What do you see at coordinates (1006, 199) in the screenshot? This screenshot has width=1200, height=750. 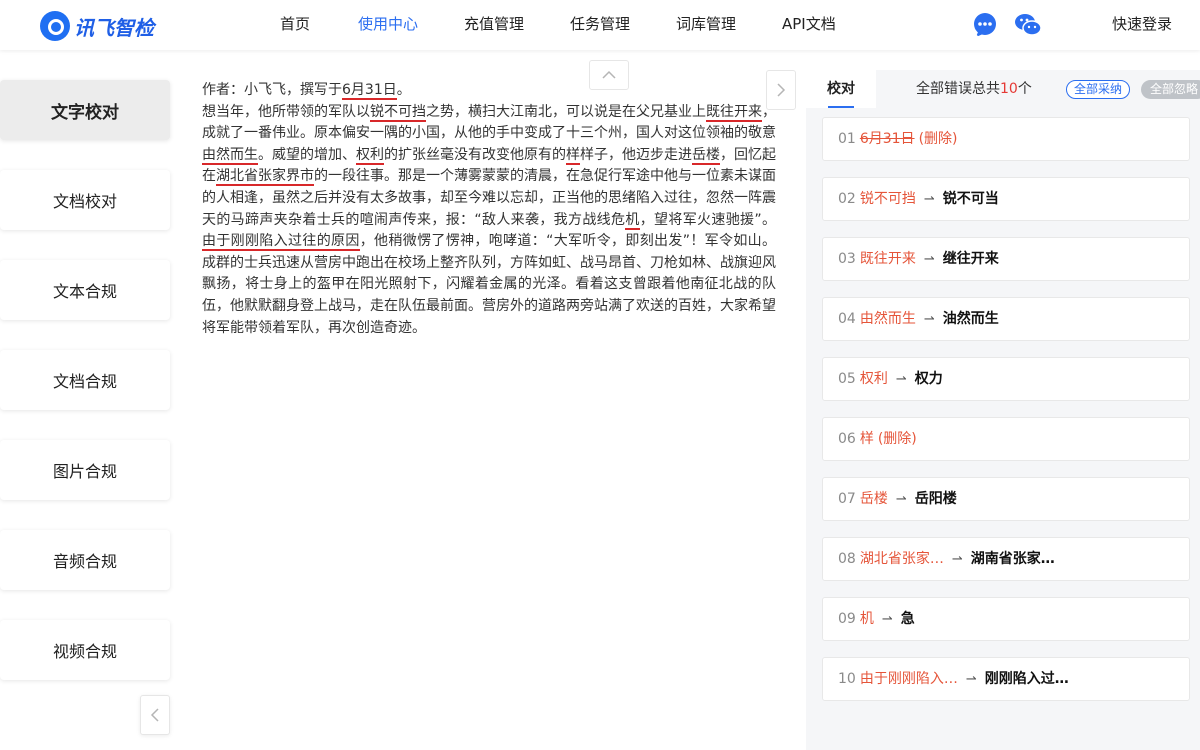 I see `correction-item: 02 锐不可挡 ⇀ 锐不可当` at bounding box center [1006, 199].